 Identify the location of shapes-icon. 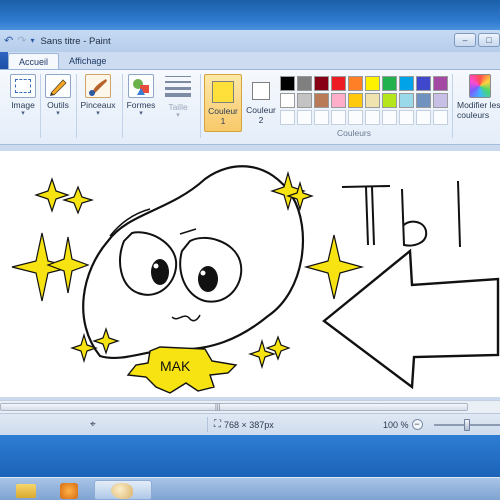
(141, 86).